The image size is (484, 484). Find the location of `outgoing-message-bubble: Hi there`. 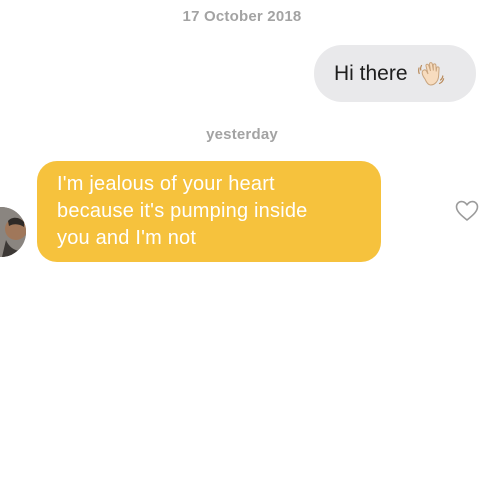

outgoing-message-bubble: Hi there is located at coordinates (395, 73).